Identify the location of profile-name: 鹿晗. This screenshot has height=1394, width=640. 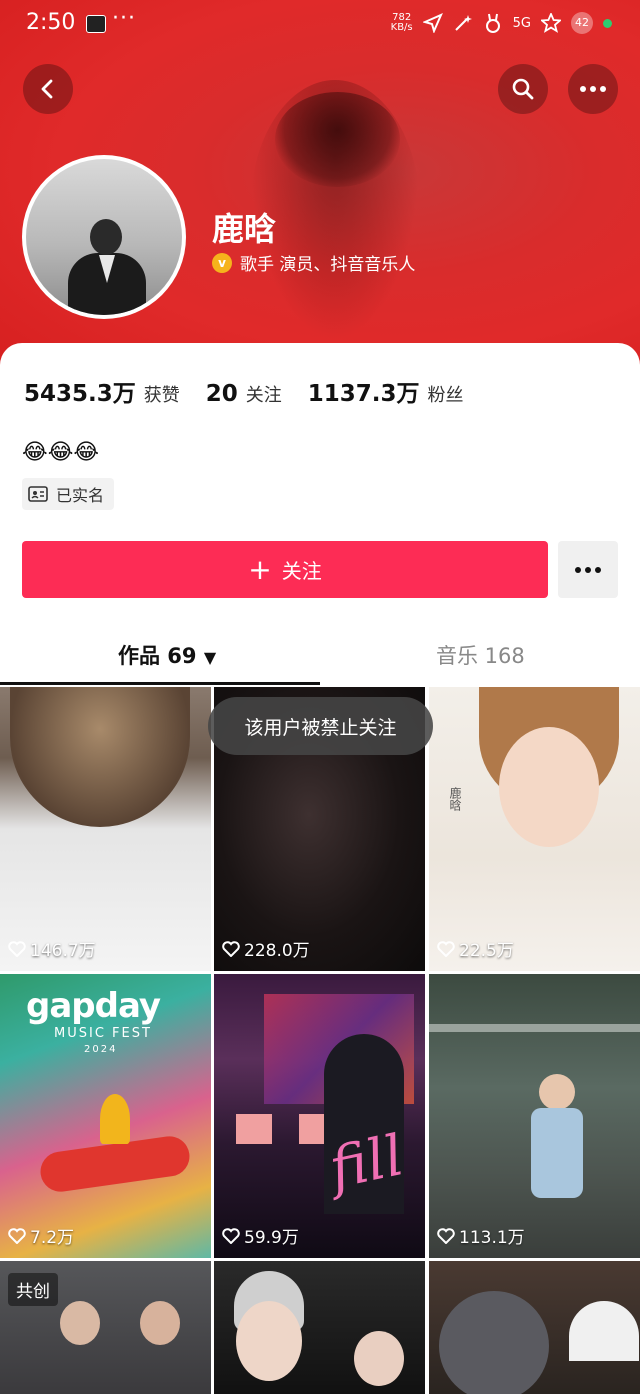
(244, 229).